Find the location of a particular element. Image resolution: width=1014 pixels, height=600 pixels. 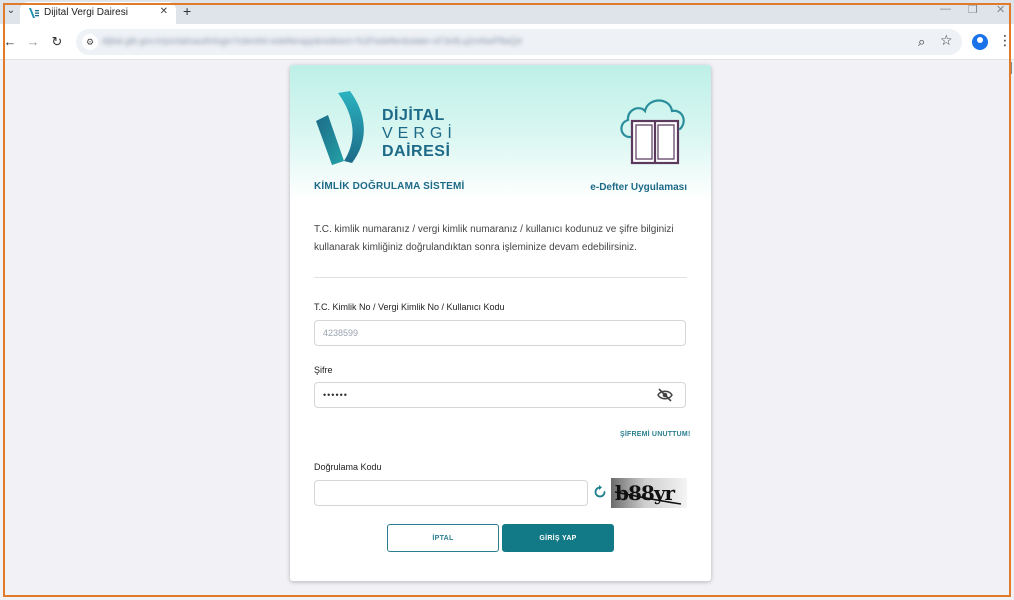

browser-tab-strip: ⌄ Dijital Vergi Dairesi ✕ + — ❐ ✕ is located at coordinates (507, 12).